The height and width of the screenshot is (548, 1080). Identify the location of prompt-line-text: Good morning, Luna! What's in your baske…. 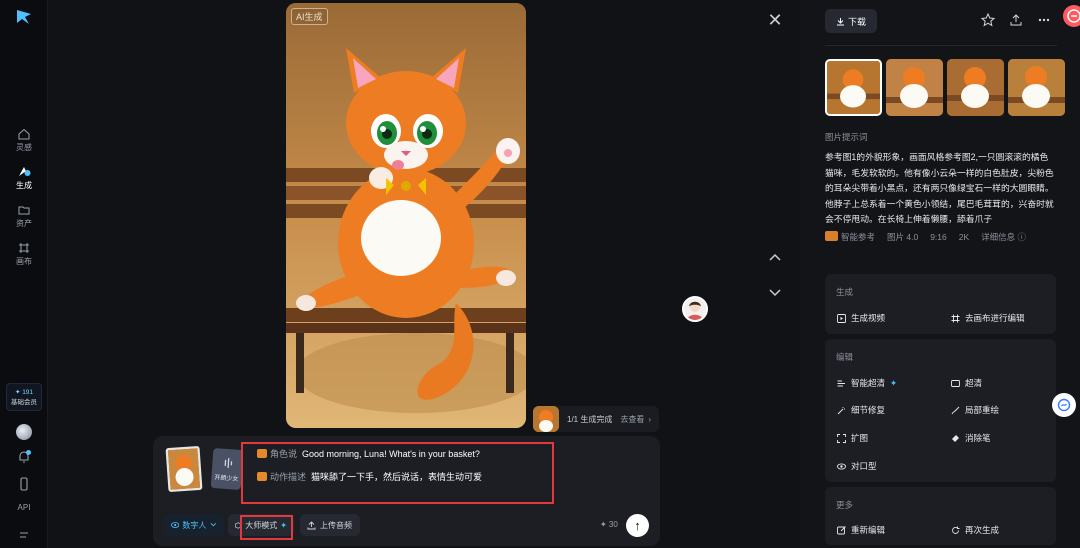
(391, 454).